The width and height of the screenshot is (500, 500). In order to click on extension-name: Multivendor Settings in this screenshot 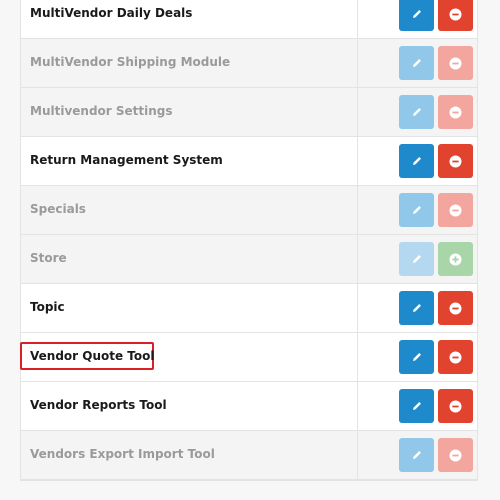, I will do `click(101, 111)`.